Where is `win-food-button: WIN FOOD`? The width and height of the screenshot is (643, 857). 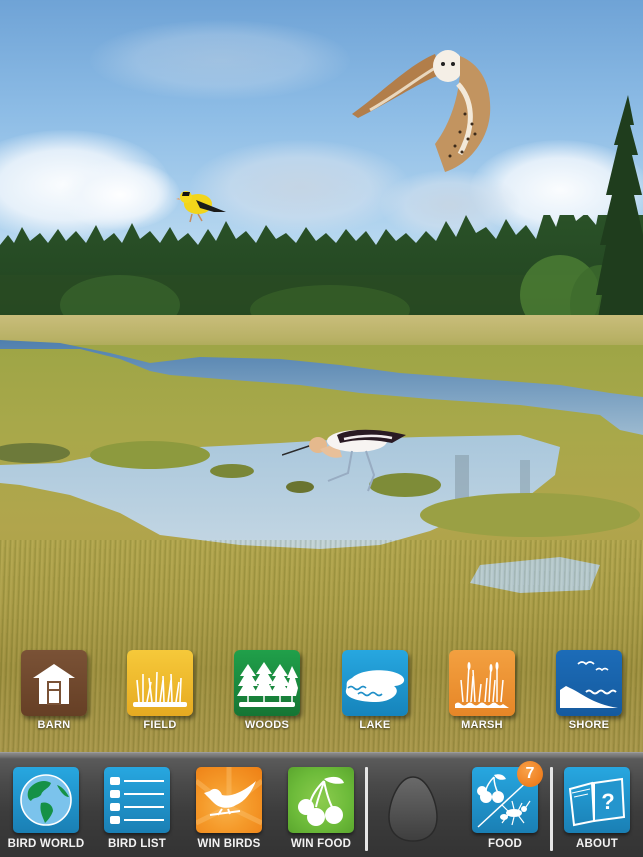
win-food-button: WIN FOOD is located at coordinates (321, 808).